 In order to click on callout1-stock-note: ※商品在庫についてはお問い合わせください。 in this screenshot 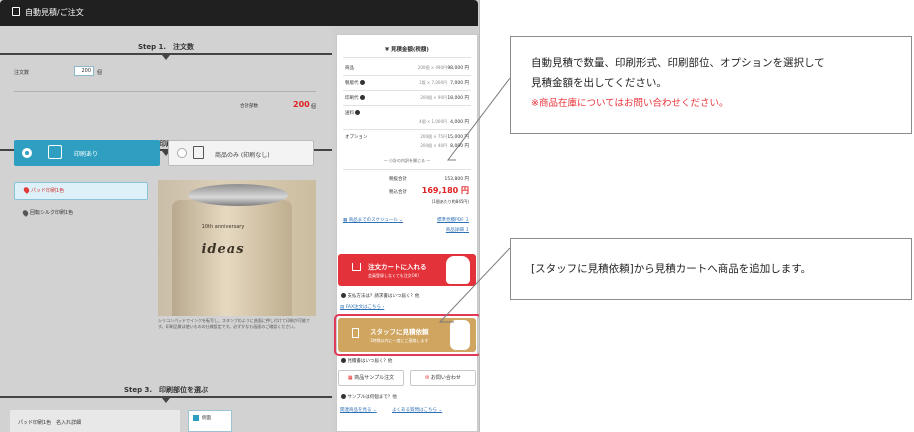, I will do `click(630, 103)`.